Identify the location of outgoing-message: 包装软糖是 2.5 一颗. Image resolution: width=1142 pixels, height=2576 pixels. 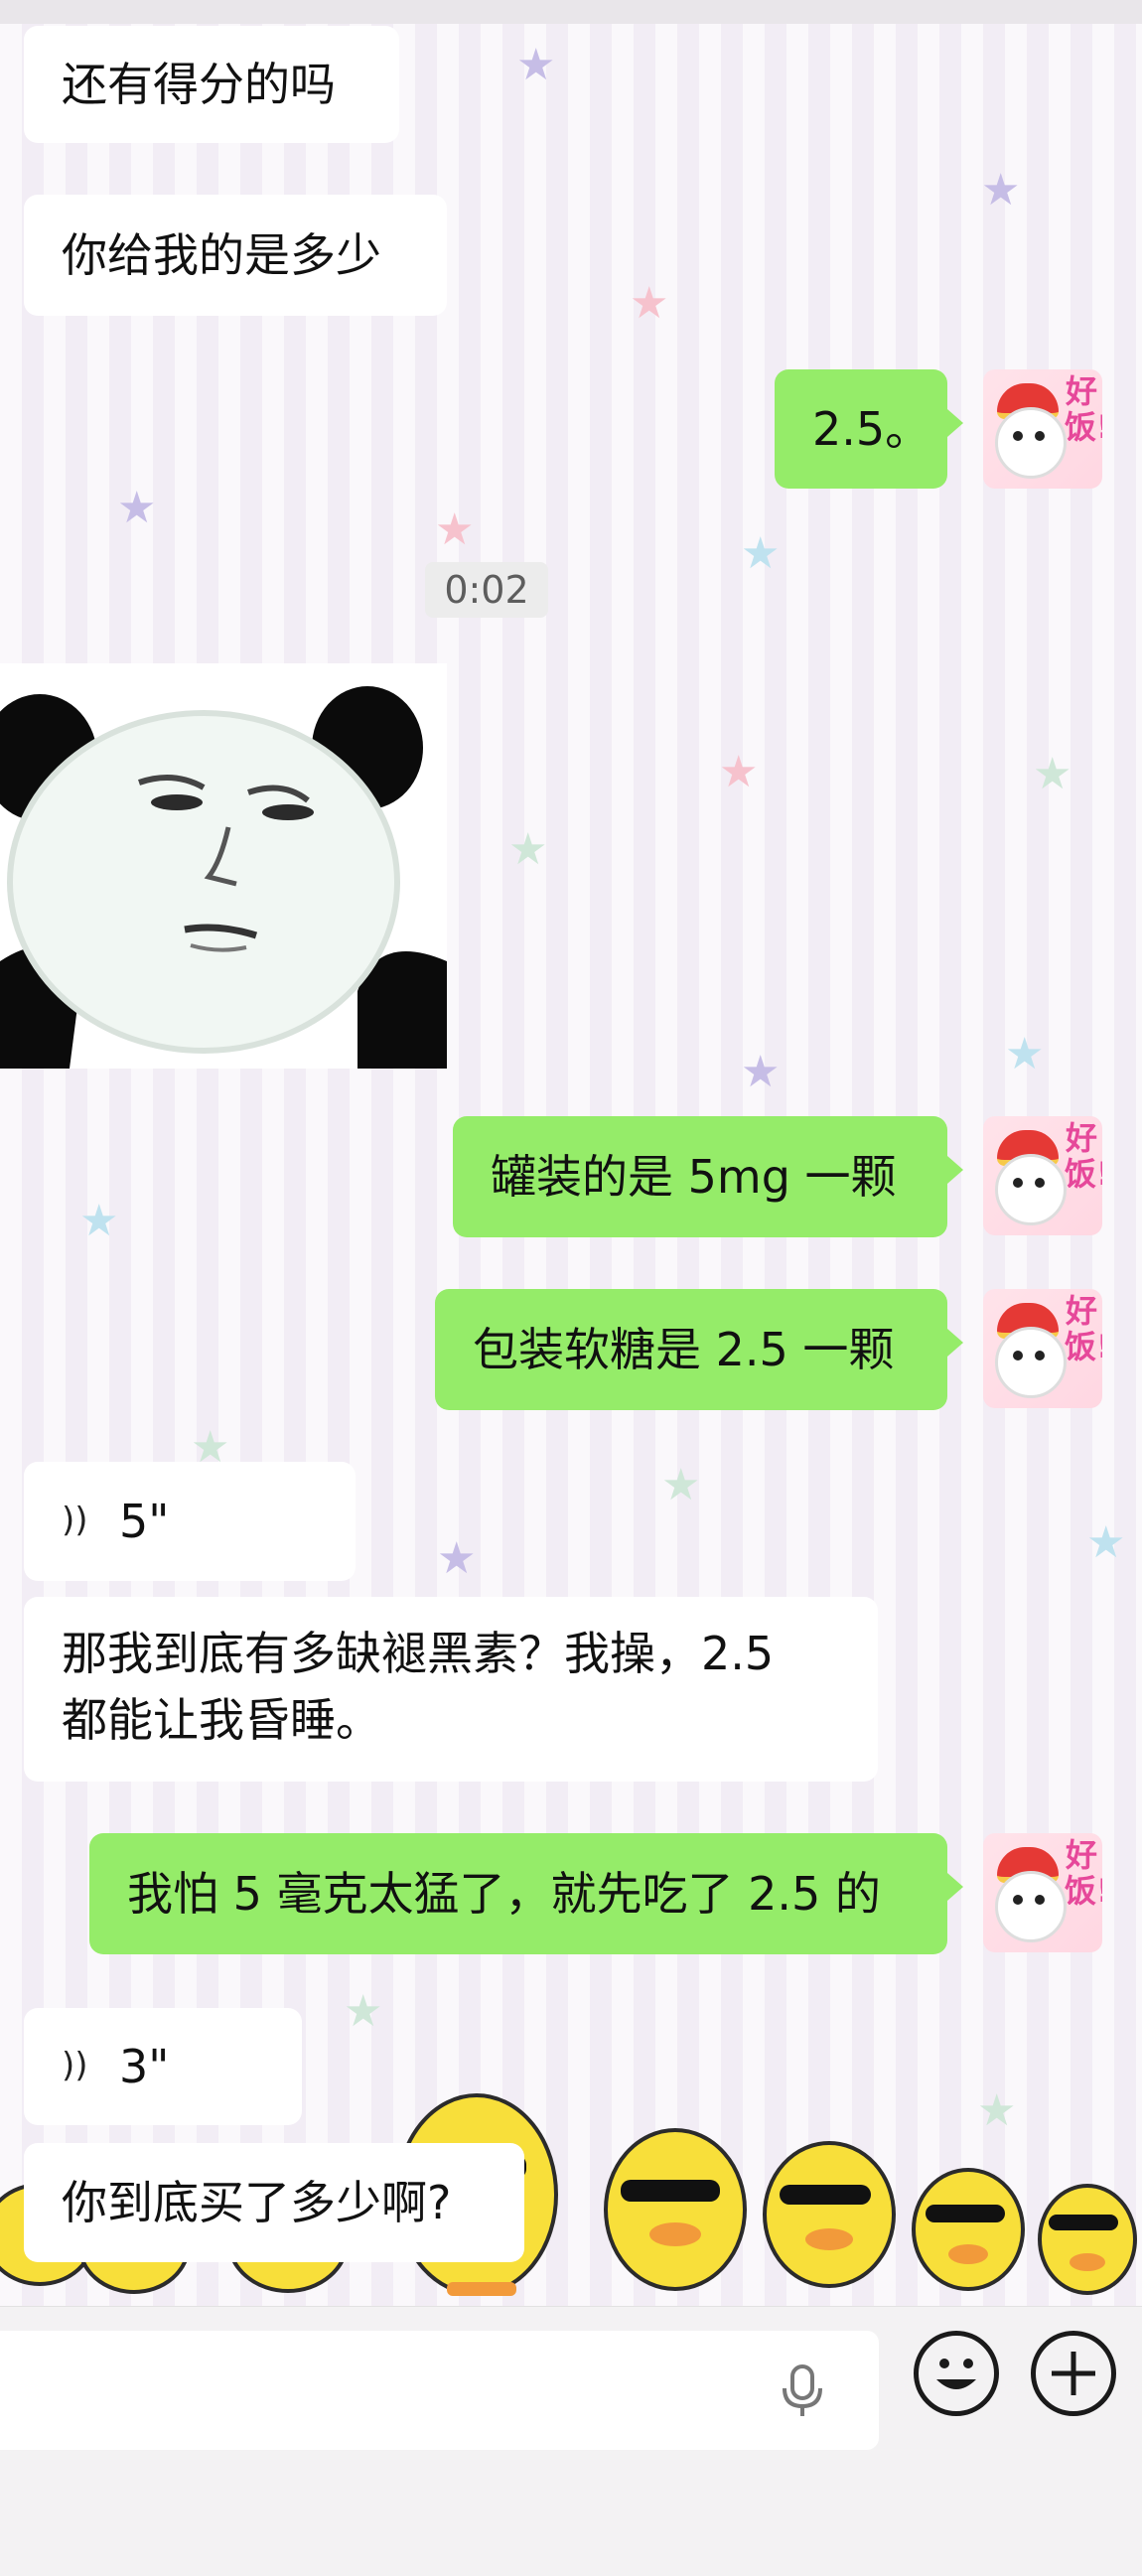
(699, 1350).